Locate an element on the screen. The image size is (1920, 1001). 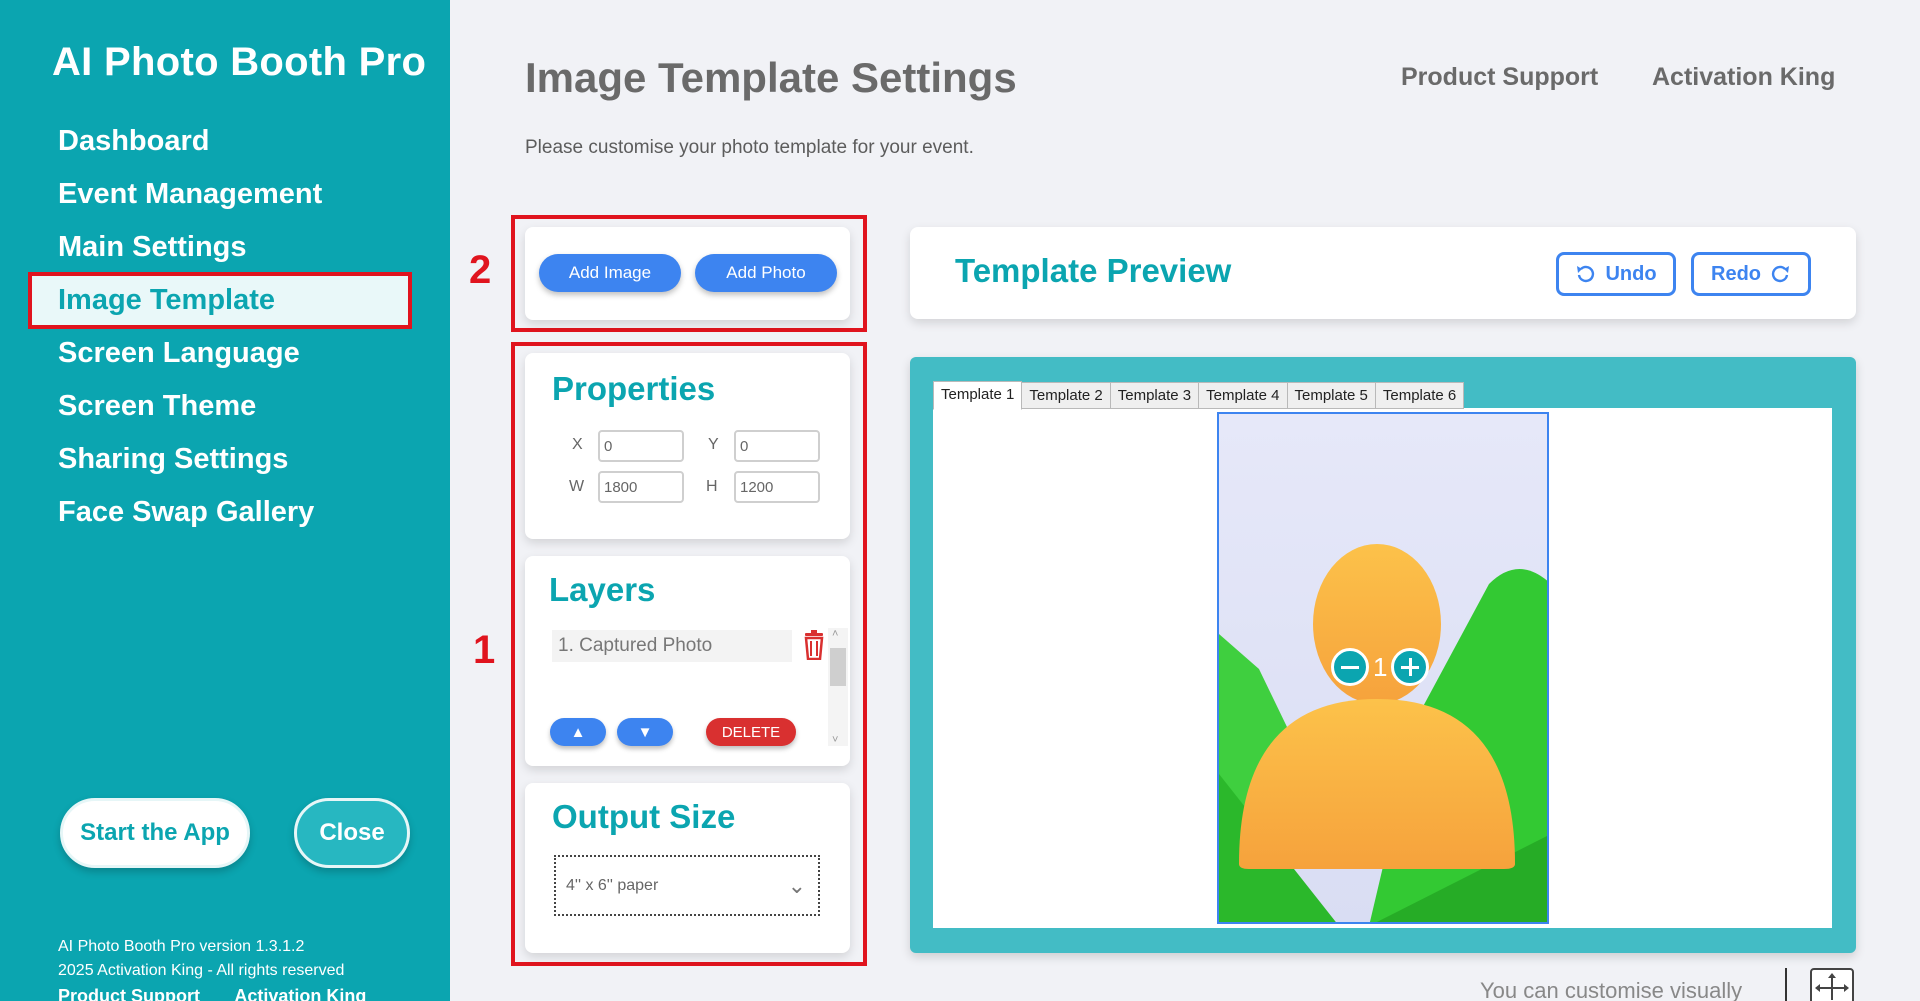
annotation-marker-2: 2 is located at coordinates (480, 270).